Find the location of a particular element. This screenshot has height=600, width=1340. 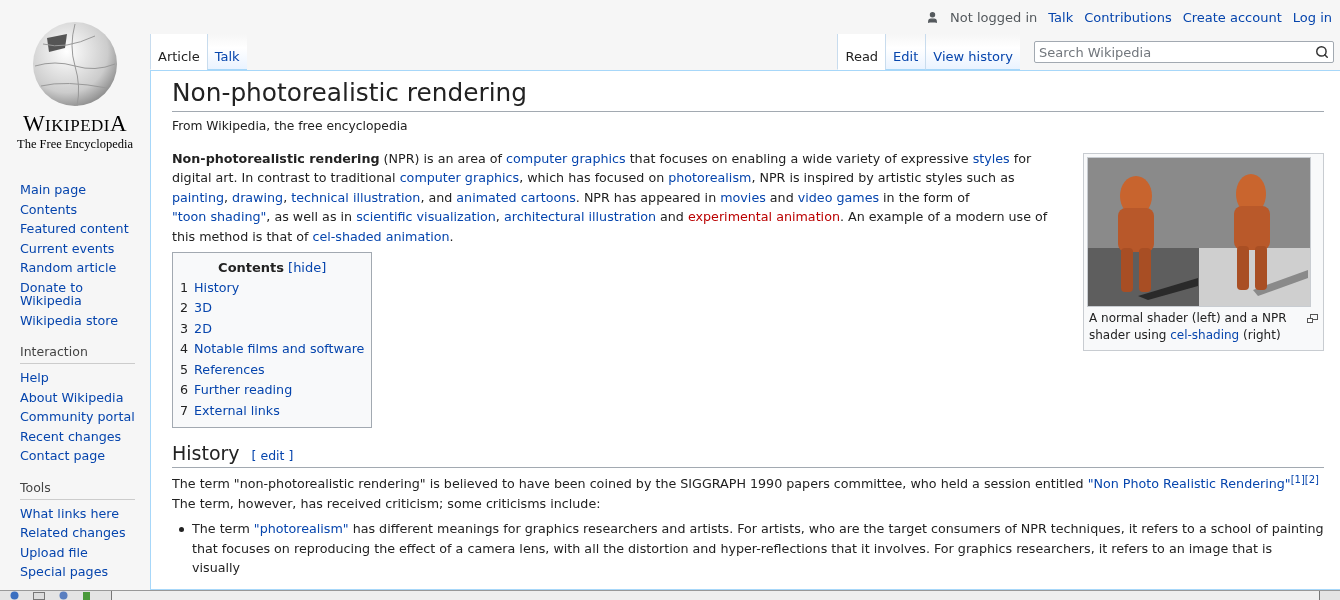

outline-link: Further reading is located at coordinates (243, 390).